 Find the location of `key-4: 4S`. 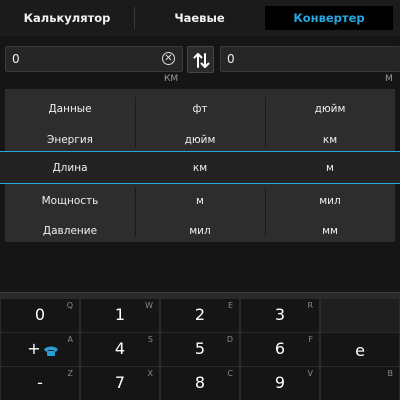

key-4: 4S is located at coordinates (120, 349).